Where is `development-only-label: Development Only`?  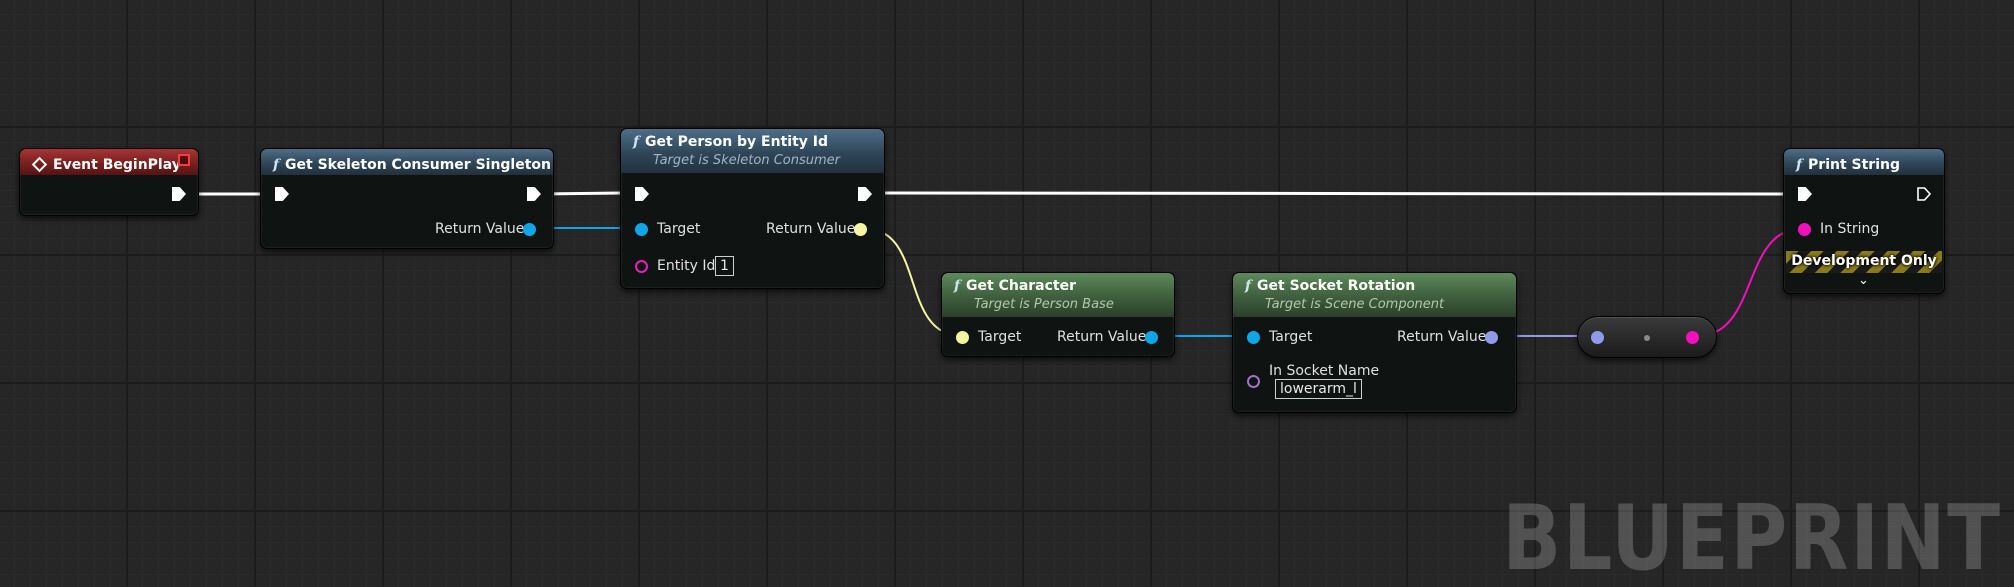
development-only-label: Development Only is located at coordinates (1864, 261).